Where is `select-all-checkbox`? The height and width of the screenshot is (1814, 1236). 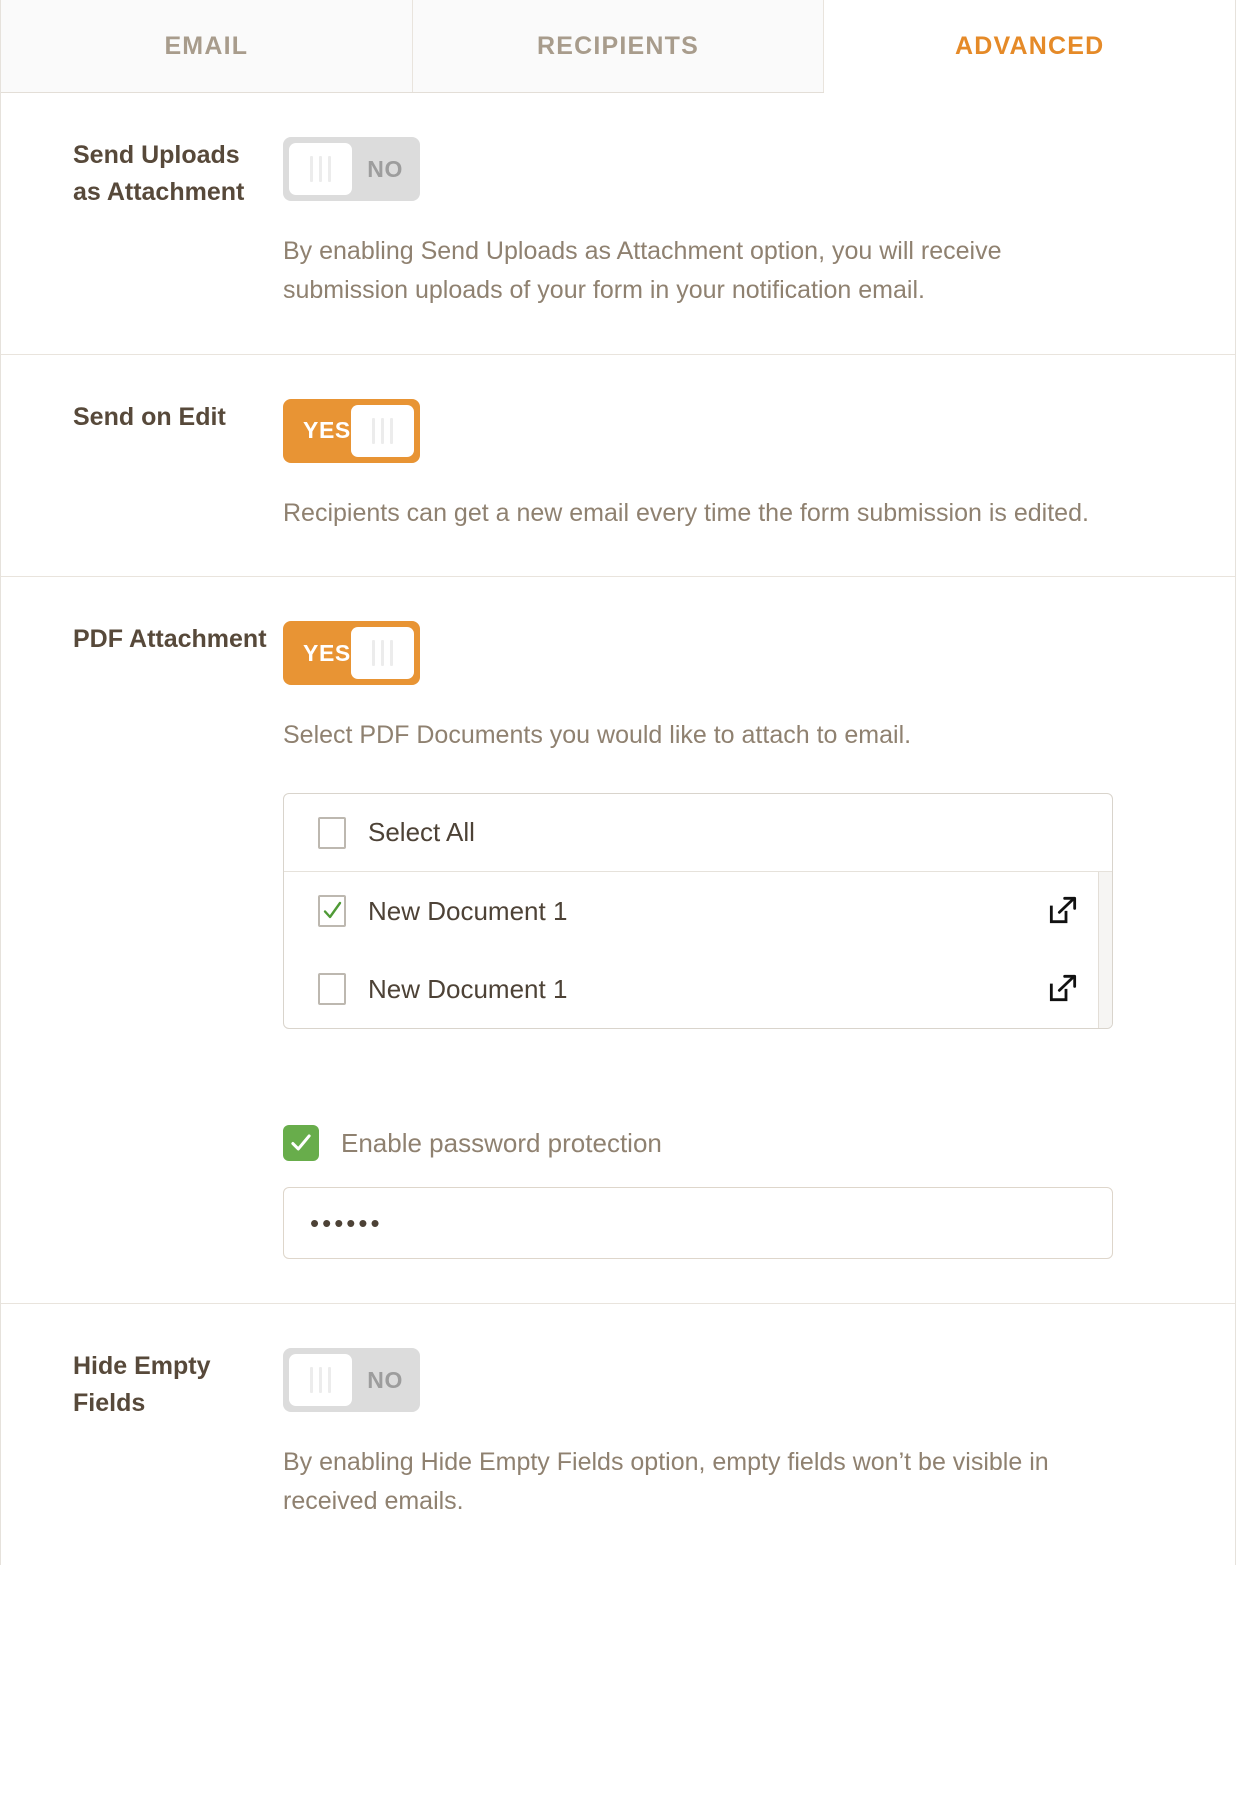 select-all-checkbox is located at coordinates (332, 832).